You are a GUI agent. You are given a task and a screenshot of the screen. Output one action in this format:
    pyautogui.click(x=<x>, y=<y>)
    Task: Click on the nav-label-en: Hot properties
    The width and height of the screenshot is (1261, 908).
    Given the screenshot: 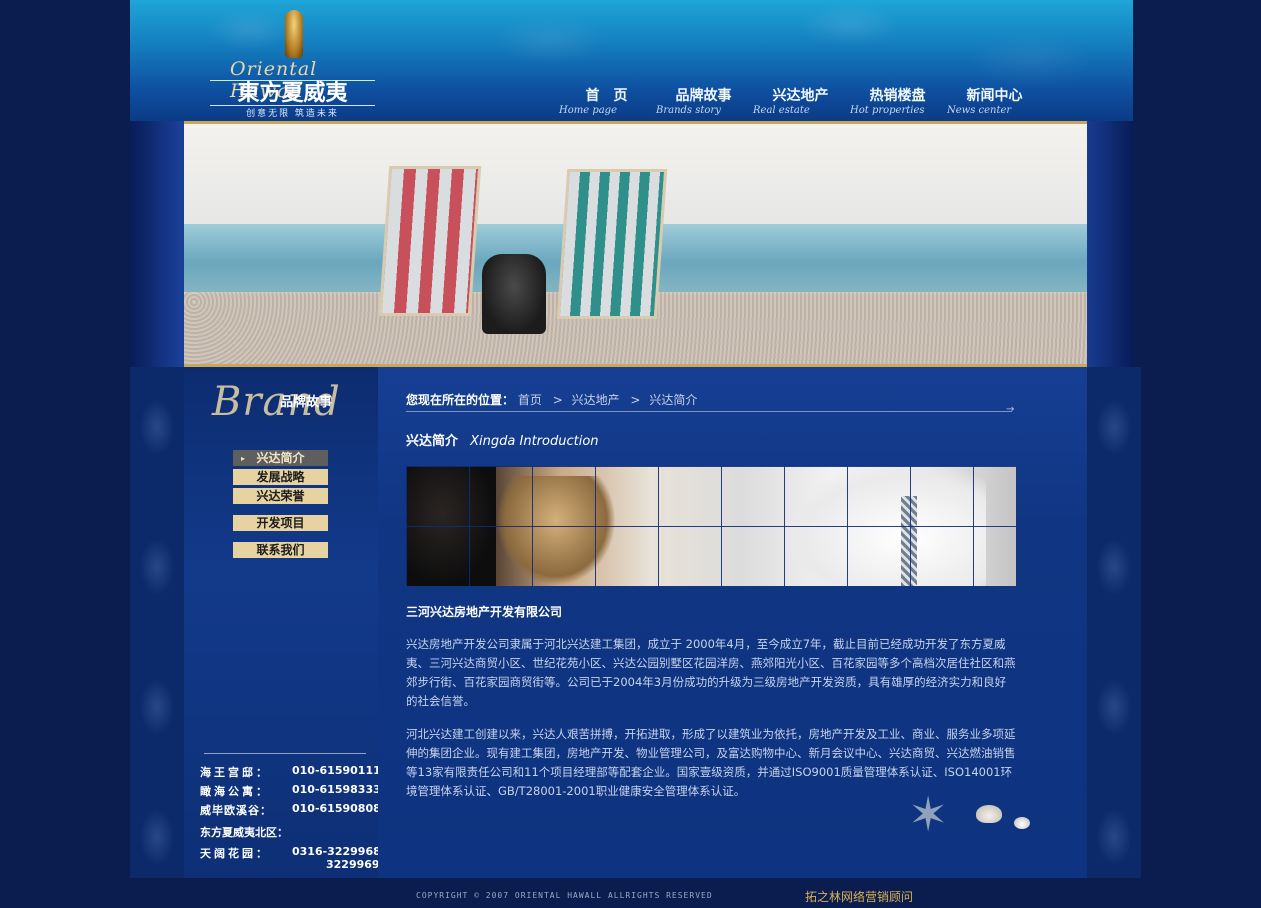 What is the action you would take?
    pyautogui.click(x=887, y=110)
    